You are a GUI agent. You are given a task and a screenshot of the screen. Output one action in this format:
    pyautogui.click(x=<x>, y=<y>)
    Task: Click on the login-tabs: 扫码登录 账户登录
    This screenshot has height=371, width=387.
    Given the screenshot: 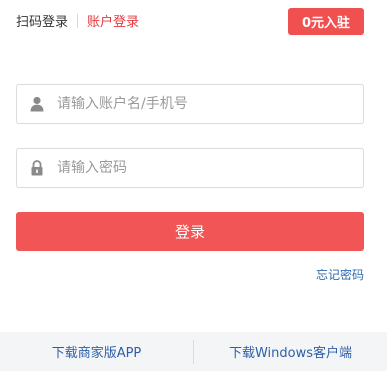 What is the action you would take?
    pyautogui.click(x=77, y=20)
    